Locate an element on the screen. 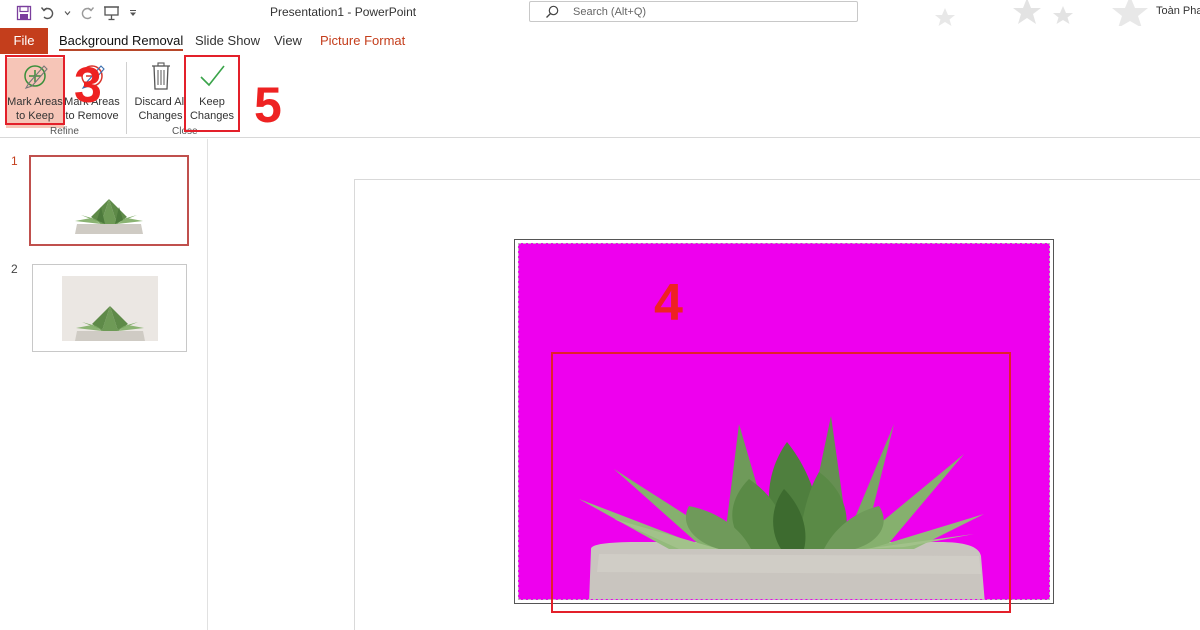 The width and height of the screenshot is (1200, 630). search-input: Search (Alt+Q) is located at coordinates (693, 11).